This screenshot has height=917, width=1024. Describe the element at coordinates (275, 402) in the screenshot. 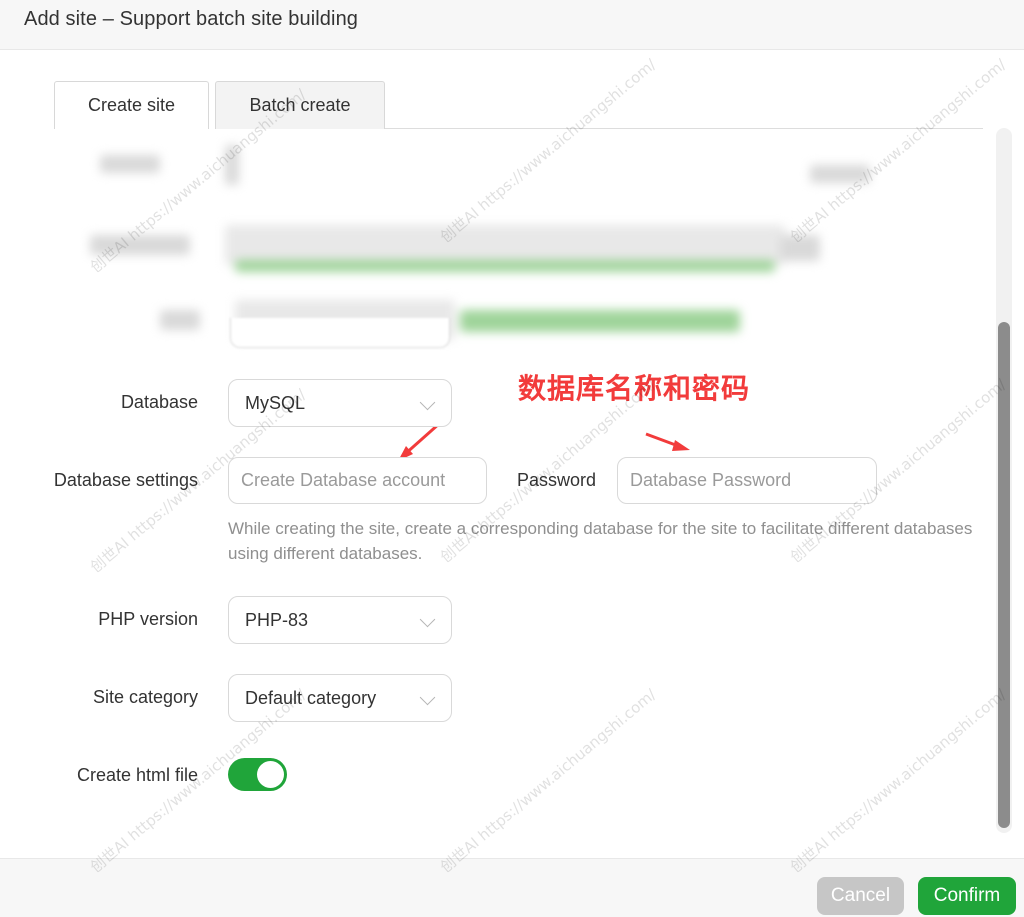

I see `database-select-value: MySQL` at that location.